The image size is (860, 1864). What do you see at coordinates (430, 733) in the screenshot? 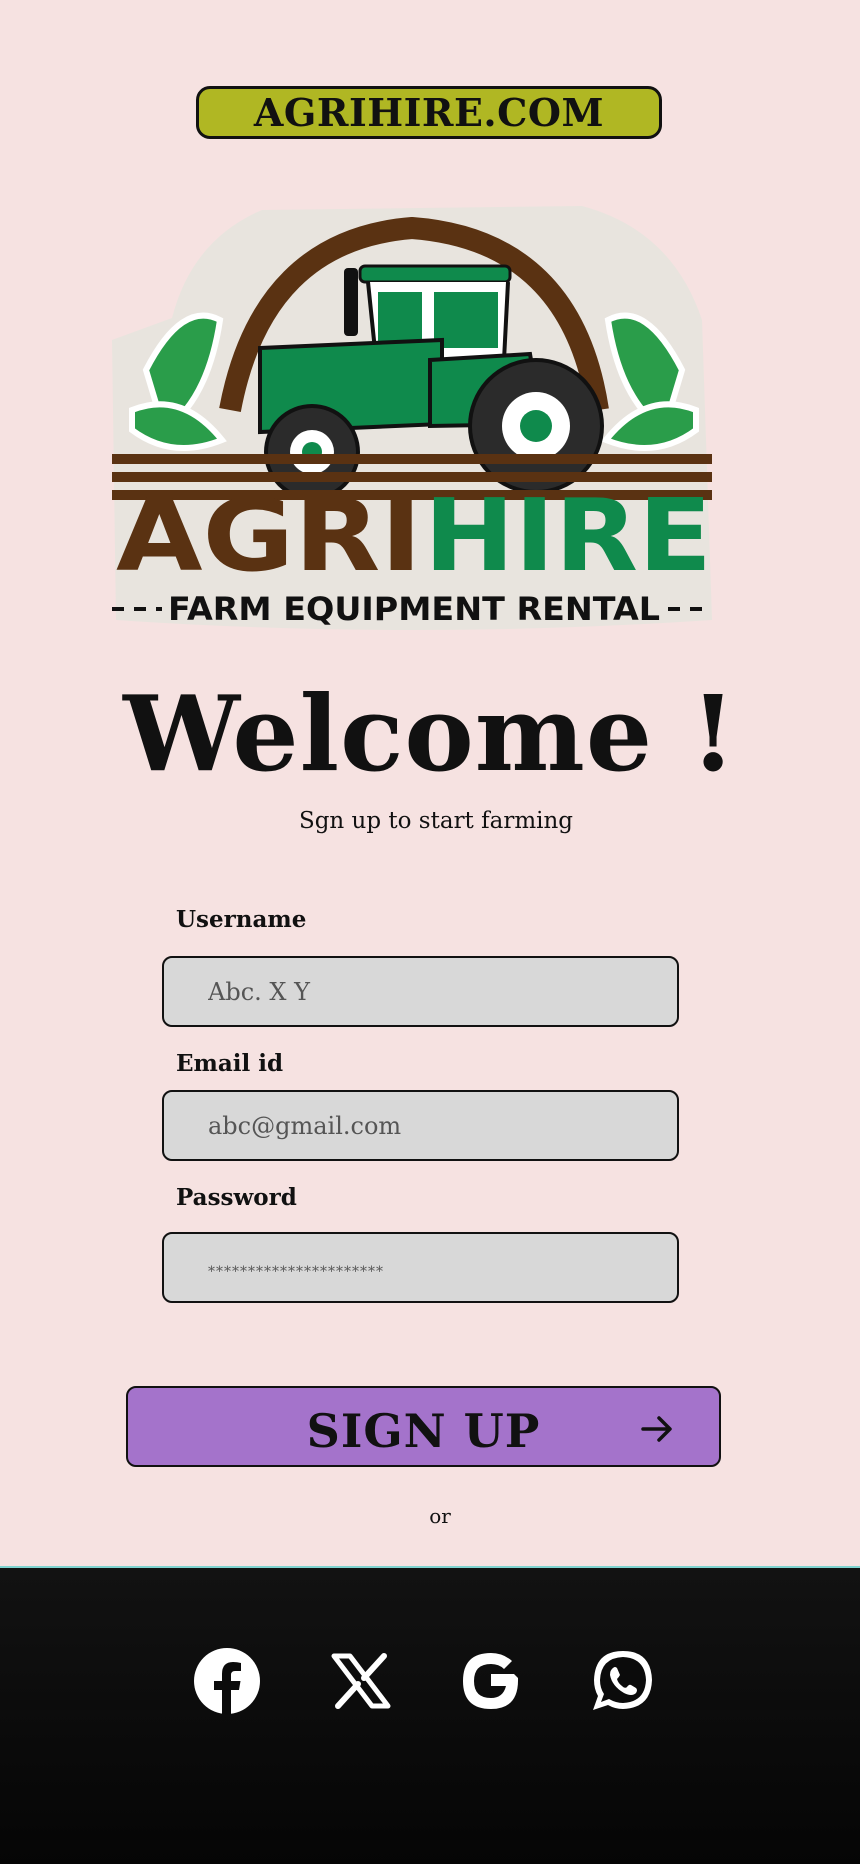
I see `welcome-title: Welcome !` at bounding box center [430, 733].